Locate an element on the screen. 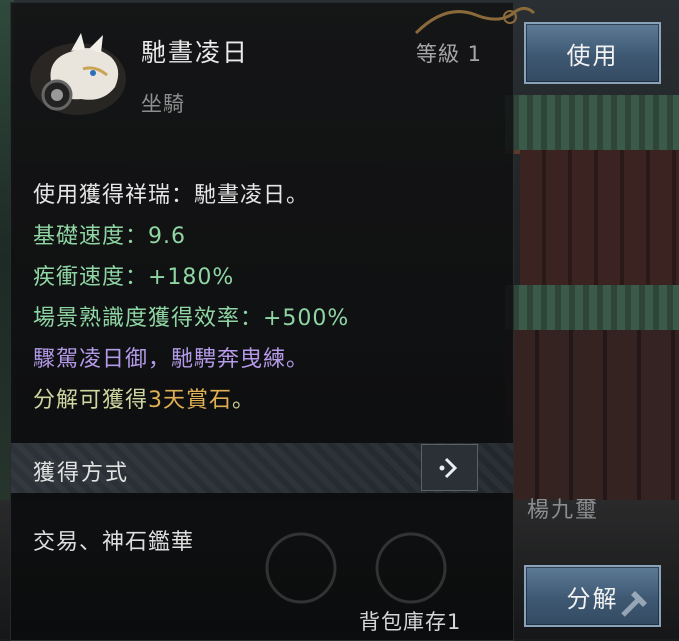 Image resolution: width=679 pixels, height=641 pixels. background-building is located at coordinates (592, 420).